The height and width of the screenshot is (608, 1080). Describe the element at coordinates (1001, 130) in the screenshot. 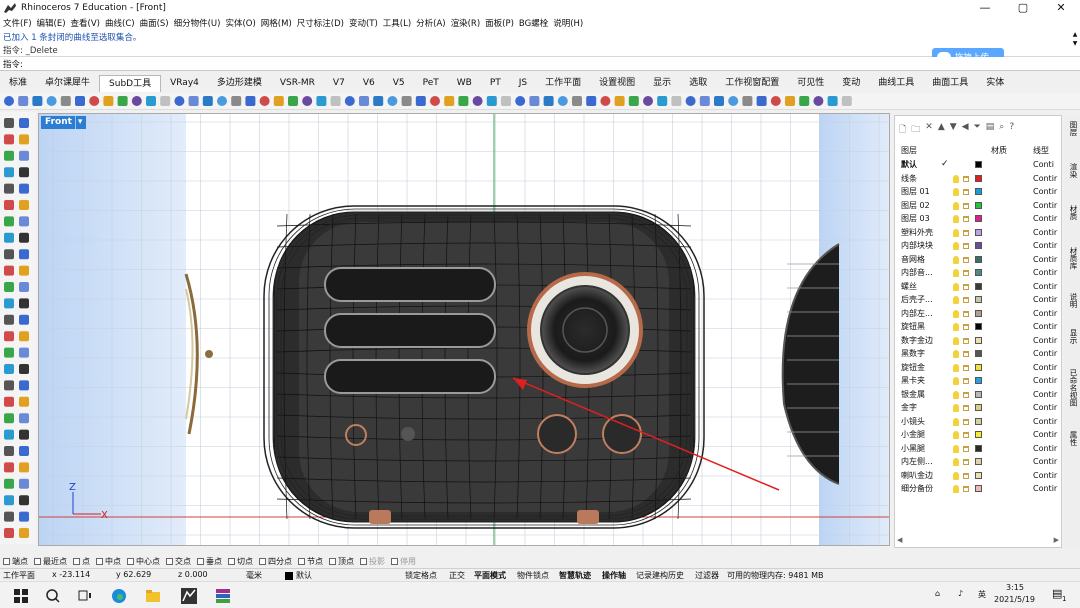

I see `search-icon: ⌕` at that location.